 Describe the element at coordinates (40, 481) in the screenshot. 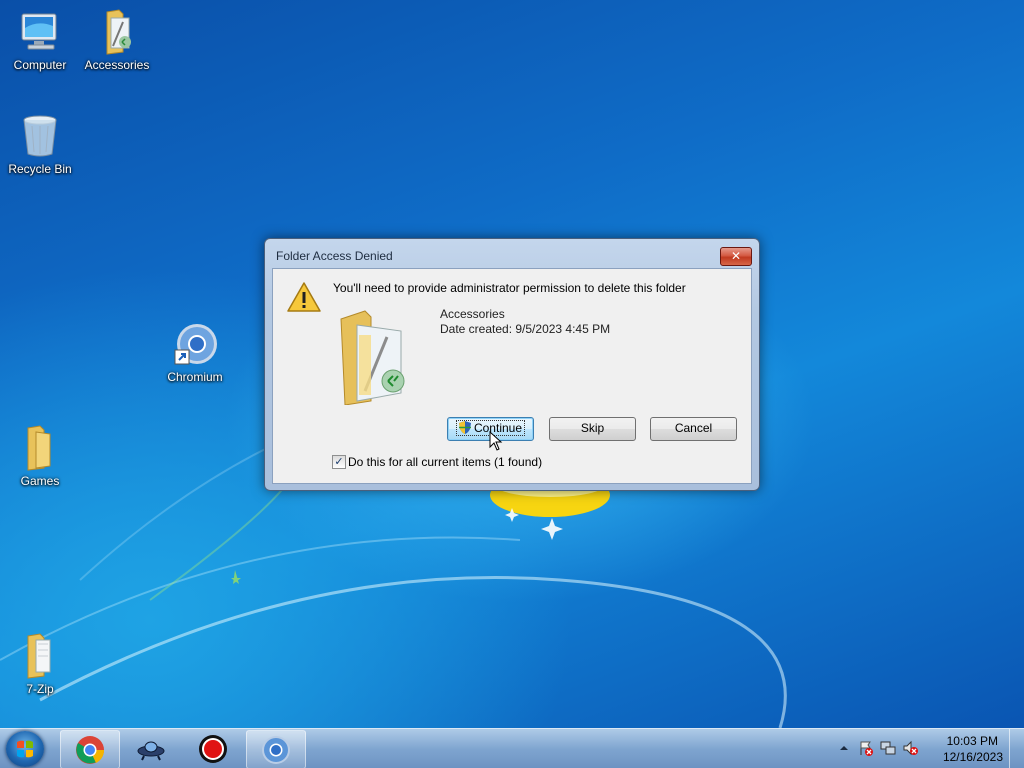

I see `desktop-icon-label: Games` at that location.